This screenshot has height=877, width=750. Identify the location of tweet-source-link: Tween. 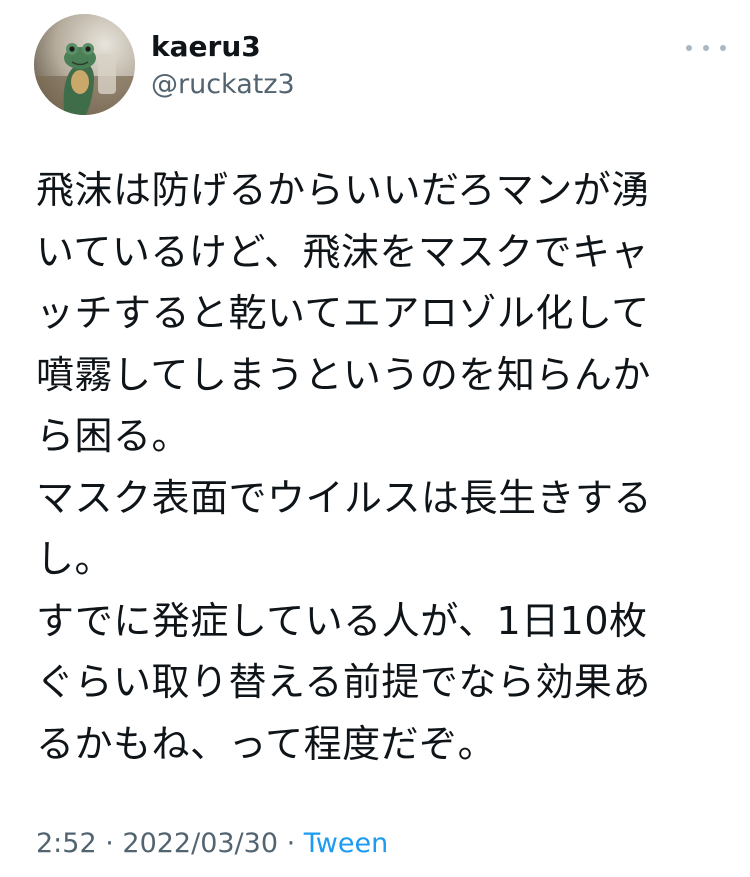
(346, 843).